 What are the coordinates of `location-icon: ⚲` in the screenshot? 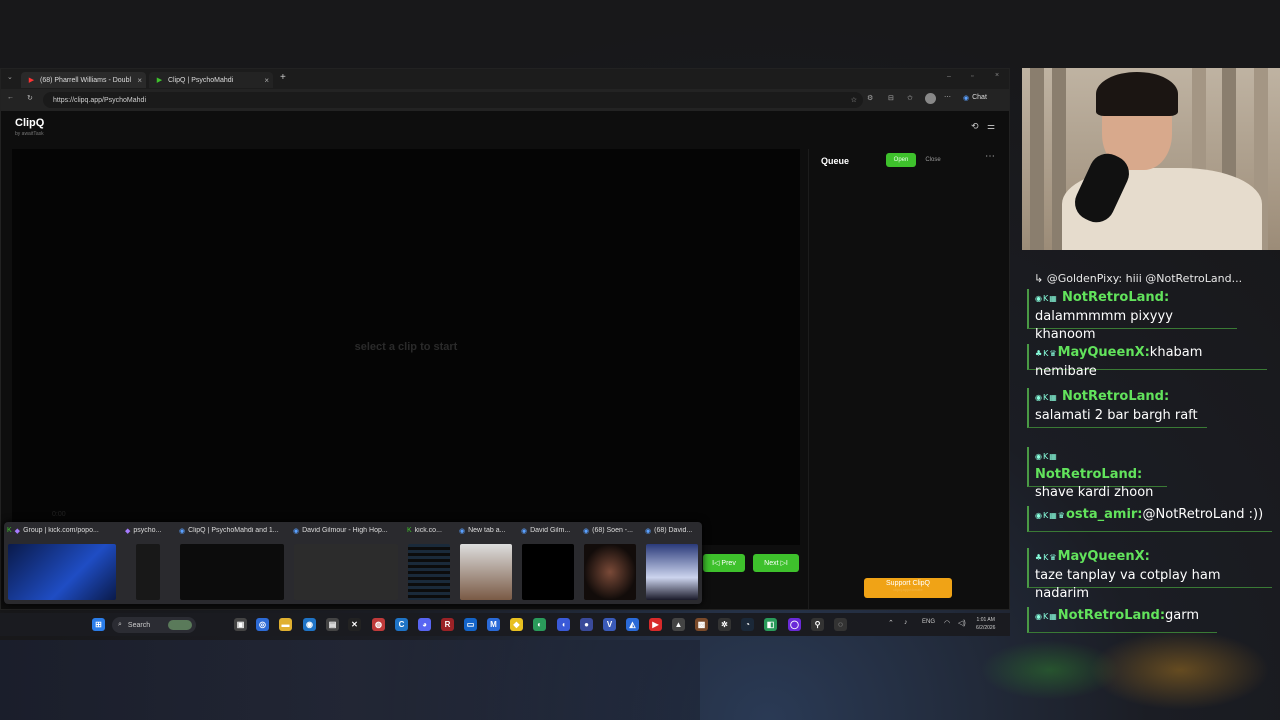 It's located at (817, 624).